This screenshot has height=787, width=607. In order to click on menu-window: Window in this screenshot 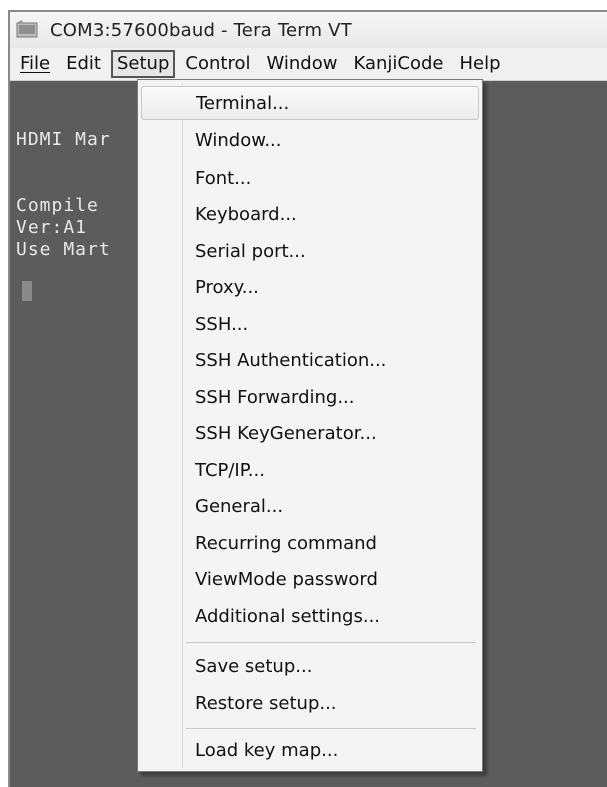, I will do `click(301, 64)`.